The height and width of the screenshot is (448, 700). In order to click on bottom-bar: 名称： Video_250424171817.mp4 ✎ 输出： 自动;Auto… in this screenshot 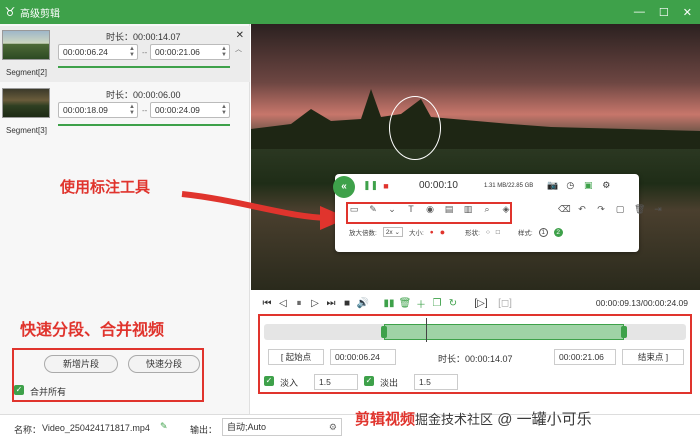, I will do `click(350, 431)`.